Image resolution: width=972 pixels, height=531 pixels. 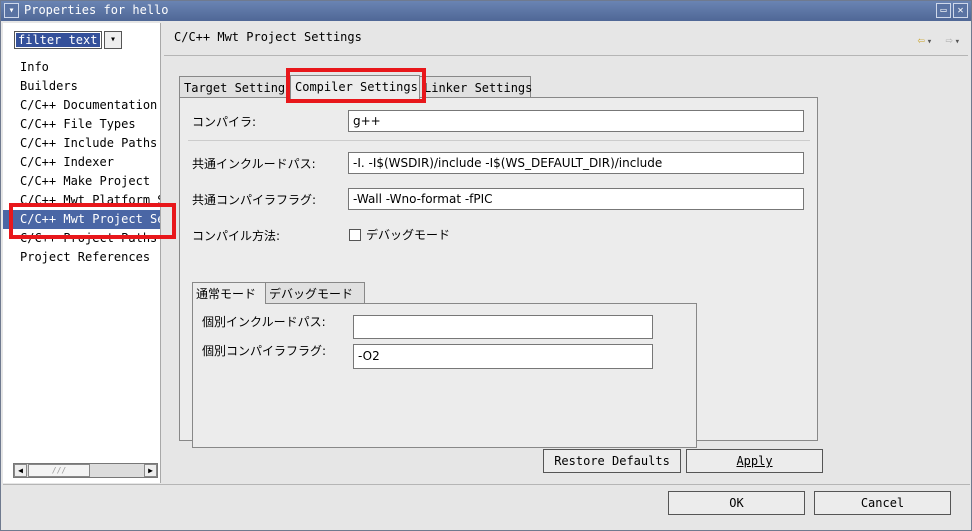 I want to click on normal-mode-panel: 個別インクルードパス: 個別コンパイラフラグ: -O2, so click(x=444, y=375).